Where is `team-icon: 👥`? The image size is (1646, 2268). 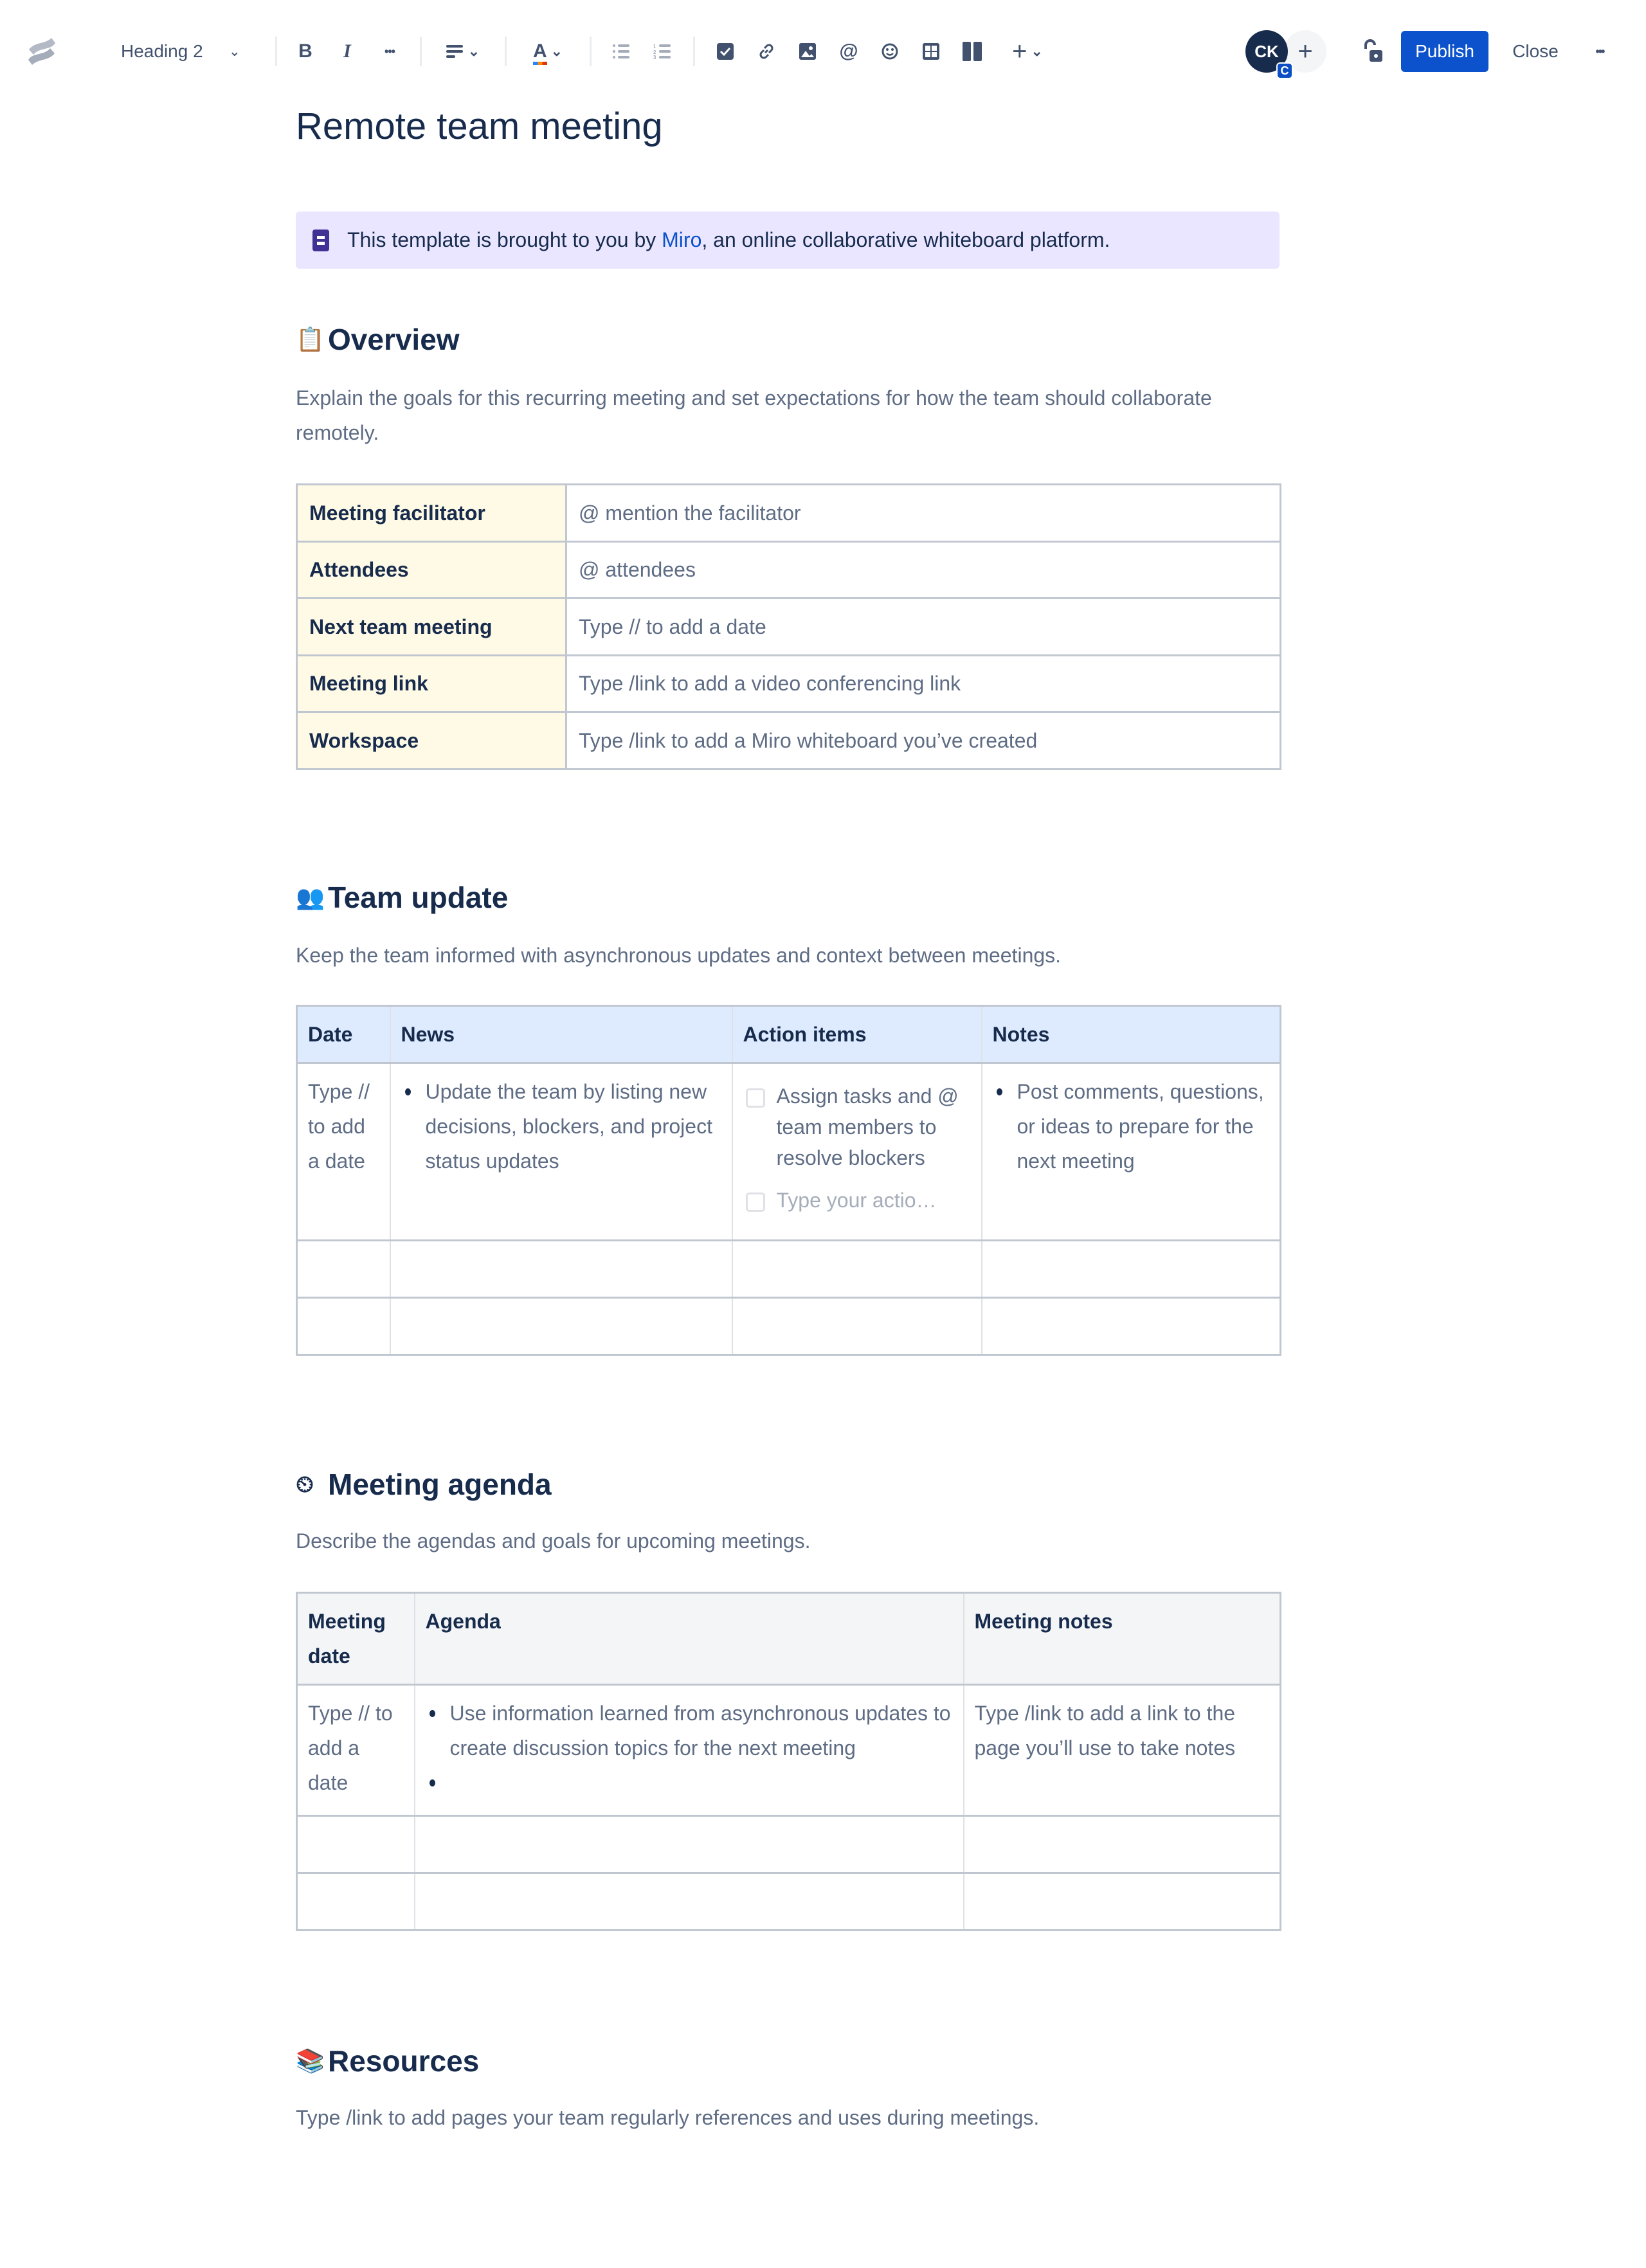
team-icon: 👥 is located at coordinates (310, 897).